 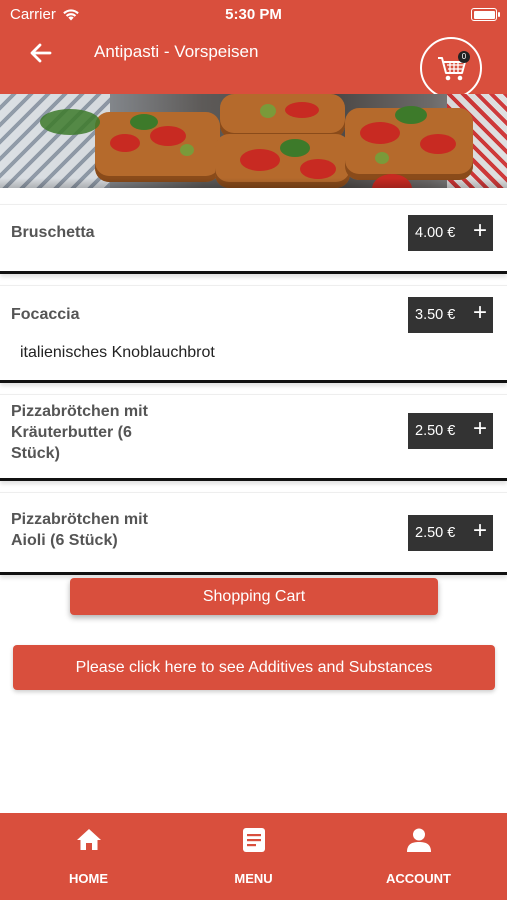 I want to click on bottom-tab-bar: HOME MENU ACCOUNT, so click(x=253, y=856).